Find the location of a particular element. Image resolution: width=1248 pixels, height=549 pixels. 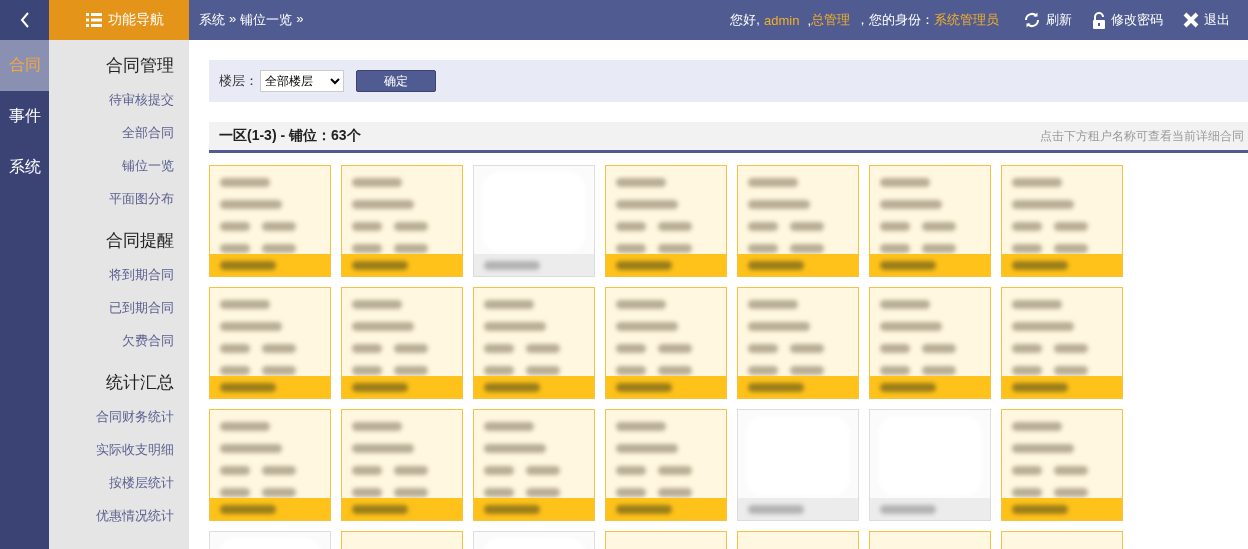

menu-item: 平面图分布 is located at coordinates (141, 198).